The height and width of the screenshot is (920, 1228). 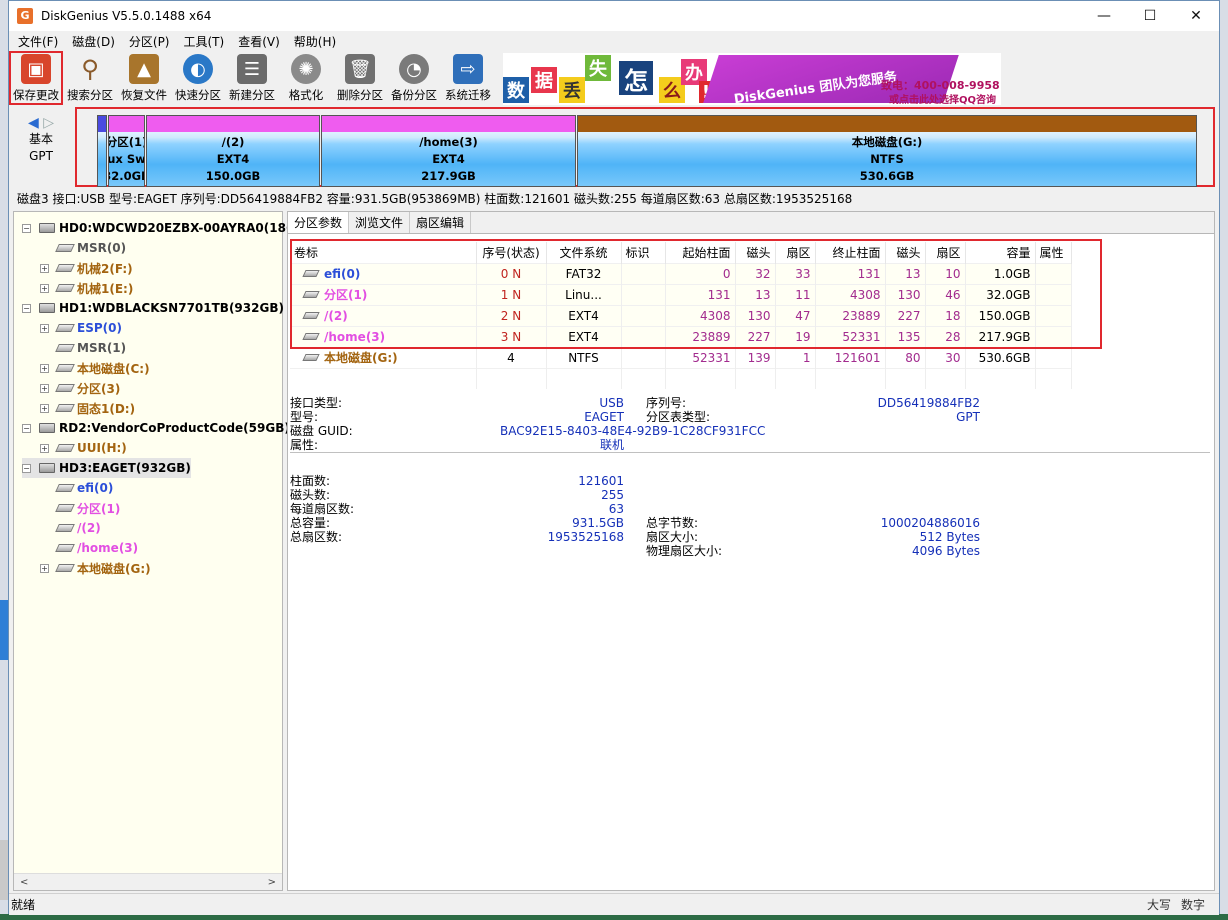 I want to click on tree-partition-item: + 分区(3), so click(x=80, y=388).